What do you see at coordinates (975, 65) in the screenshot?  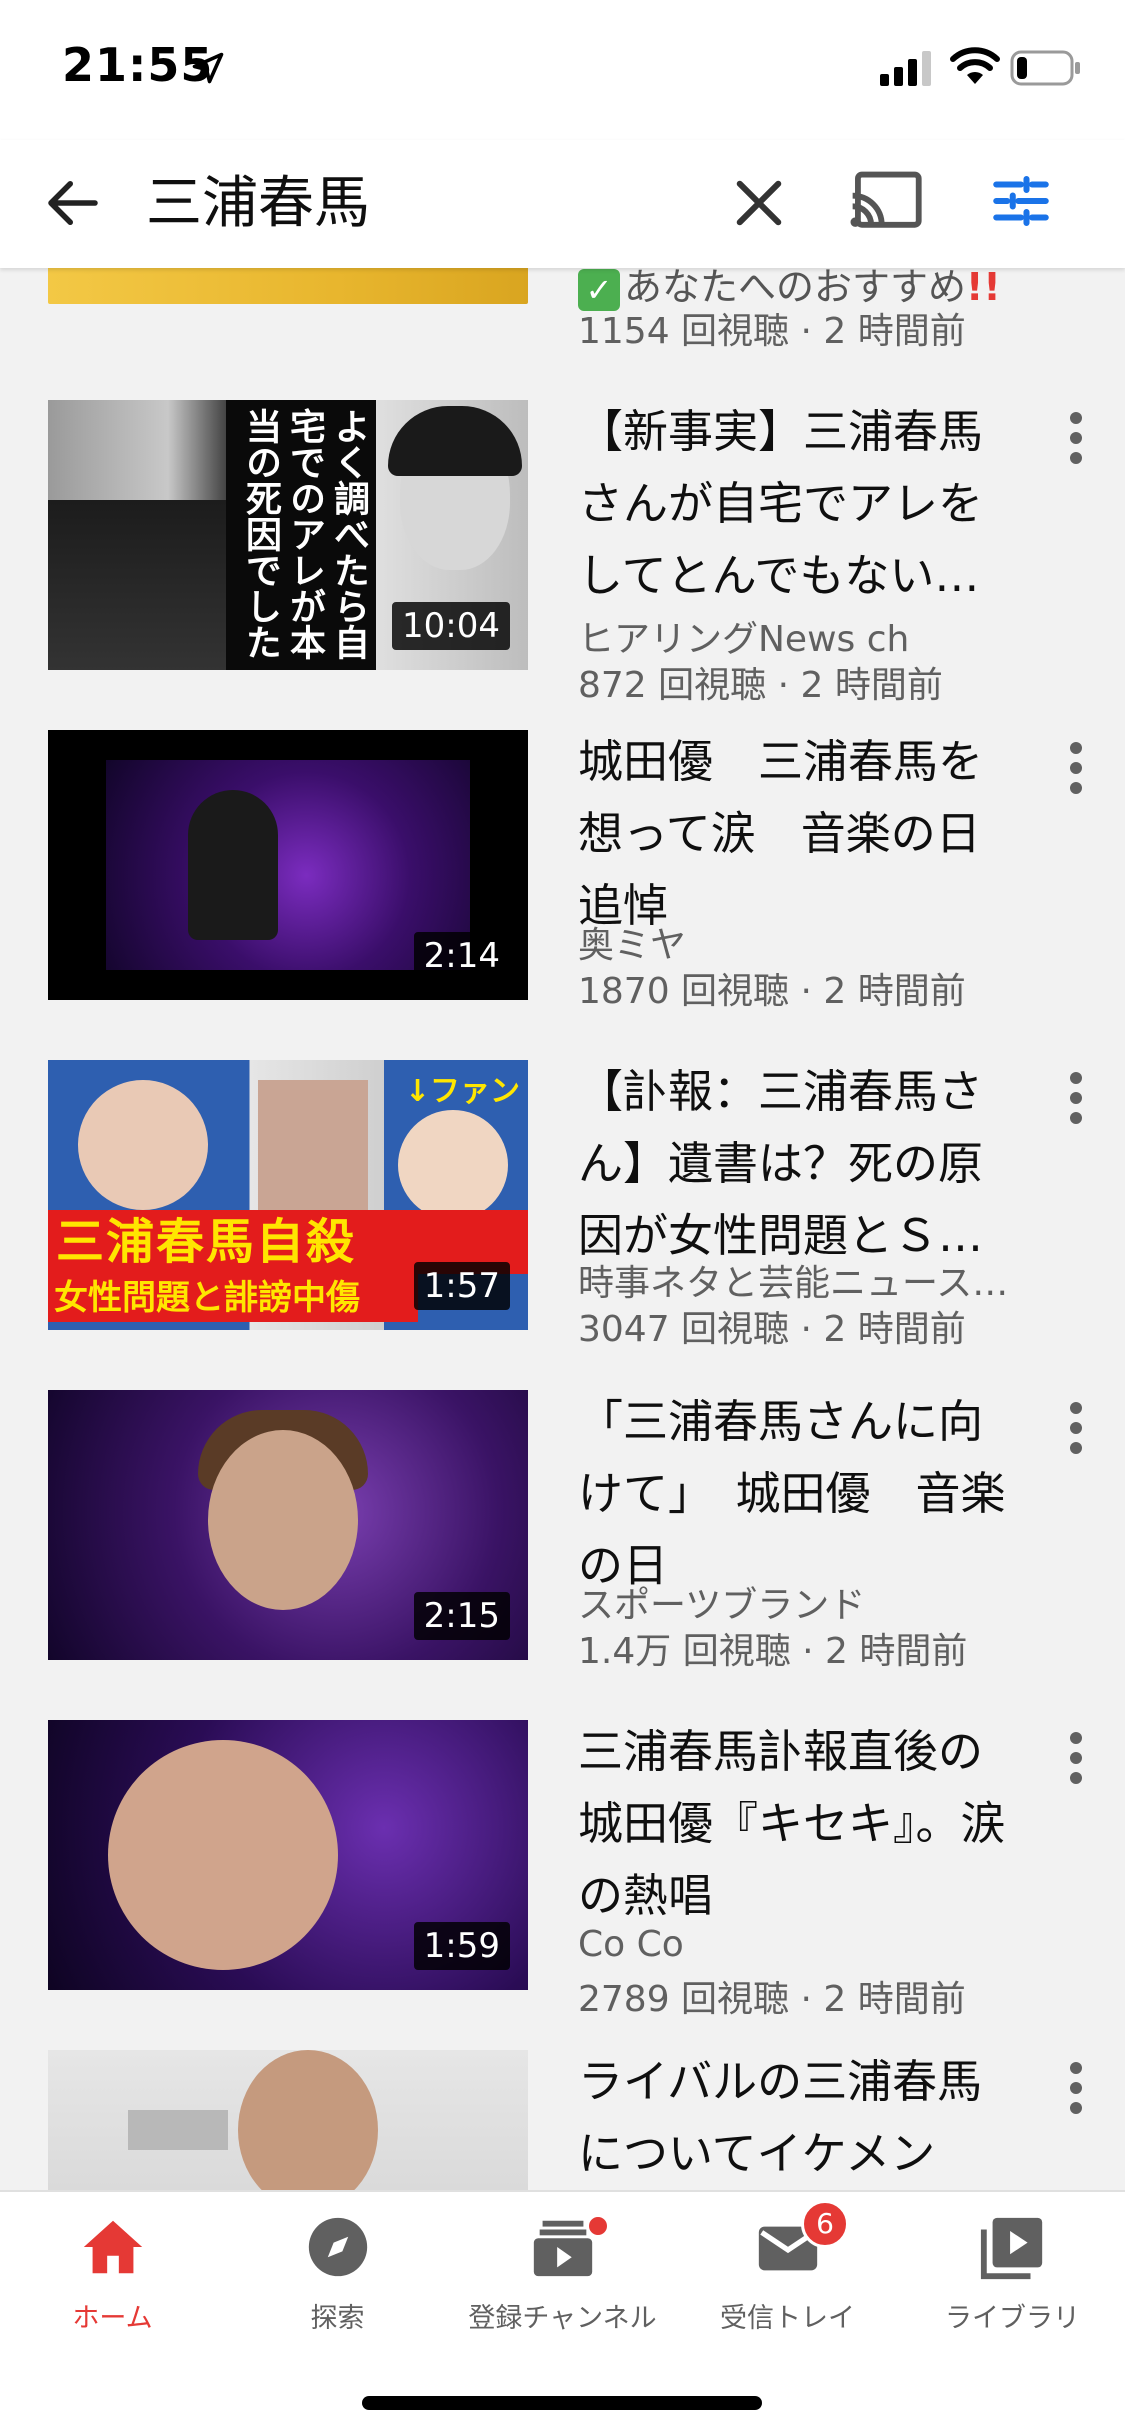 I see `wifi-icon` at bounding box center [975, 65].